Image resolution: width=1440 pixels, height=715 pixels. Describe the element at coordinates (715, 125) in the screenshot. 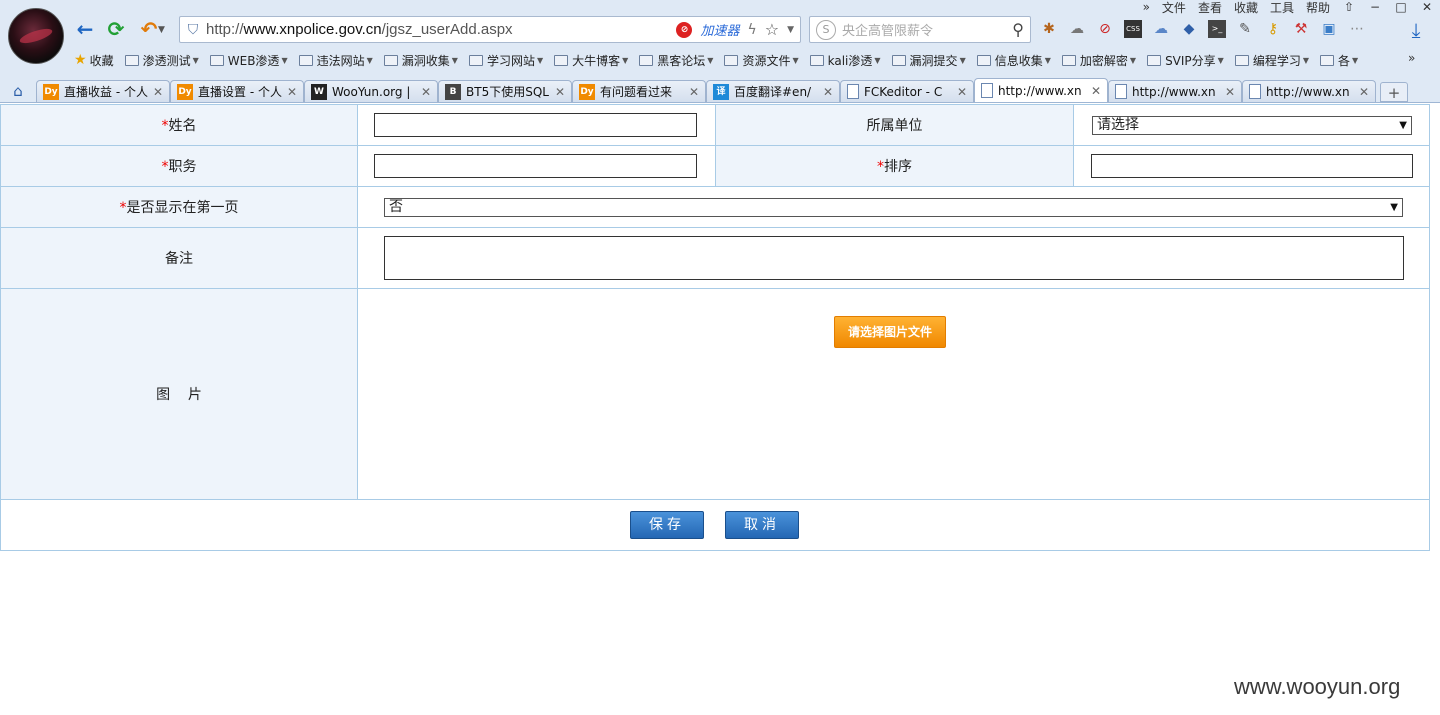

I see `form-row: *姓名 所属单位 请选择 ▼` at that location.